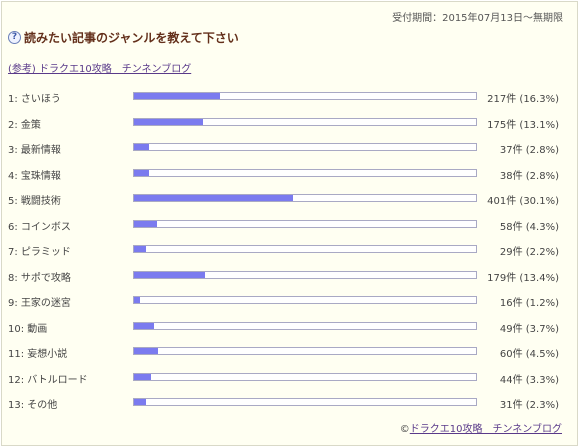  Describe the element at coordinates (45, 227) in the screenshot. I see `result-label-text: コインボス` at that location.